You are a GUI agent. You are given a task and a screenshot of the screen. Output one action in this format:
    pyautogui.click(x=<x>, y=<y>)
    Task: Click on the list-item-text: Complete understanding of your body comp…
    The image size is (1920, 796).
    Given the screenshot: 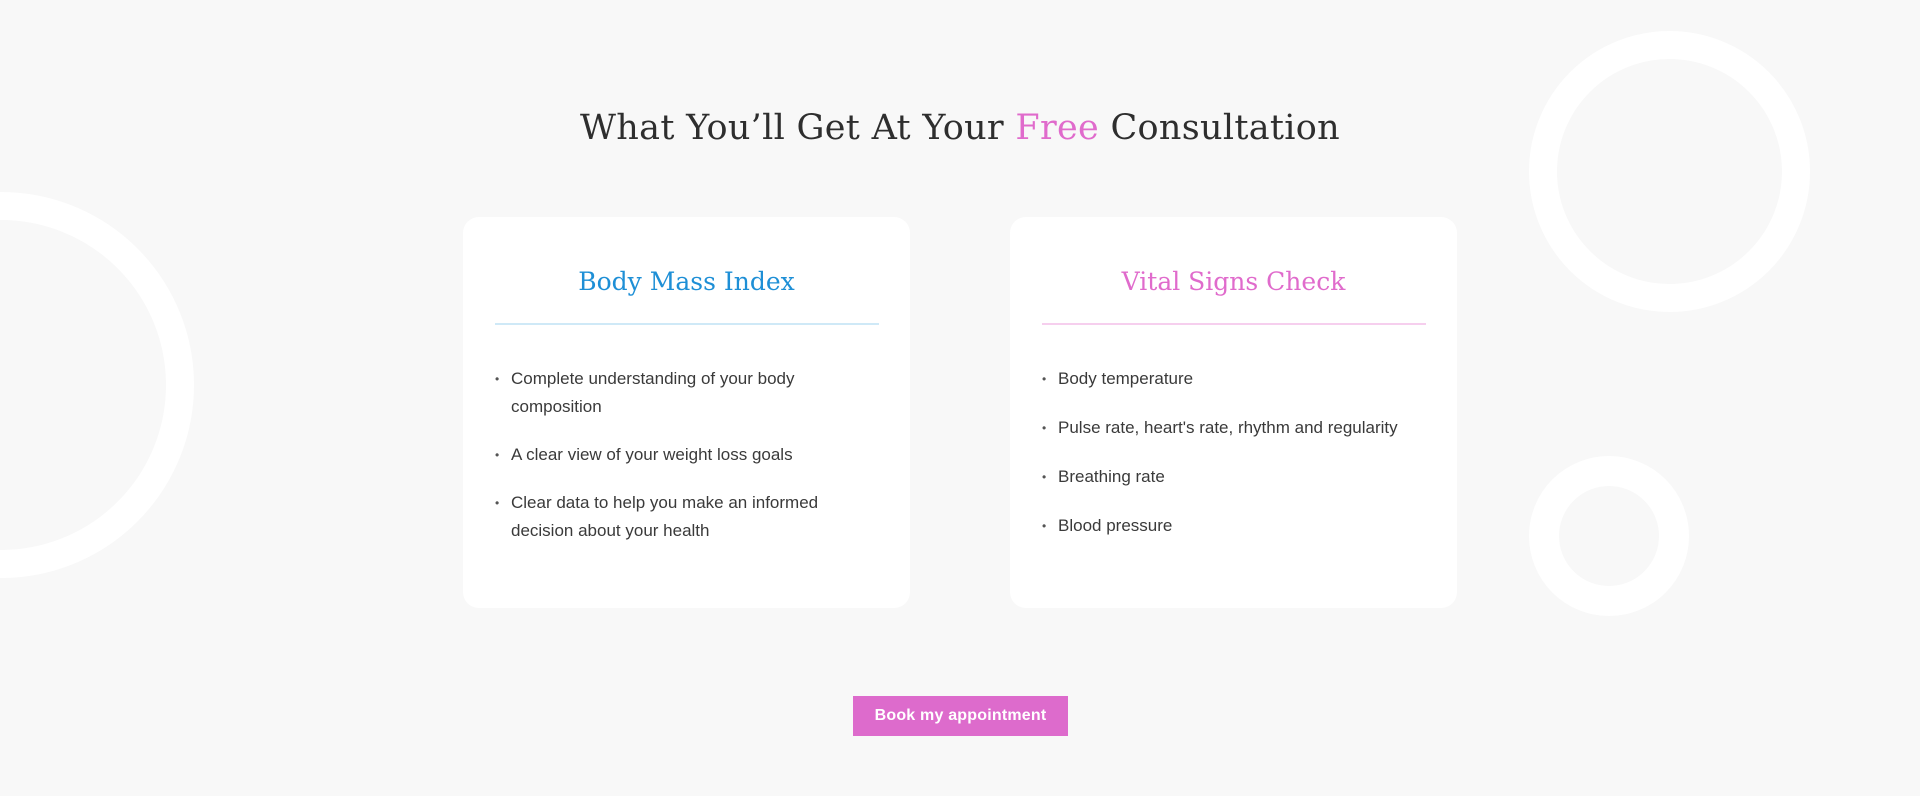 What is the action you would take?
    pyautogui.click(x=653, y=392)
    